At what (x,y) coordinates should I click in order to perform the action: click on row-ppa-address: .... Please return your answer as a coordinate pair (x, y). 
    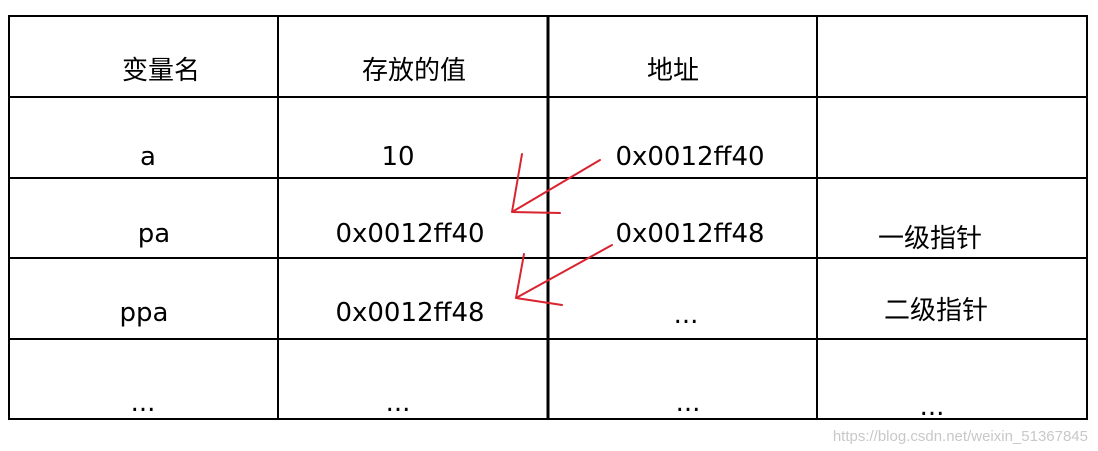
    Looking at the image, I should click on (686, 315).